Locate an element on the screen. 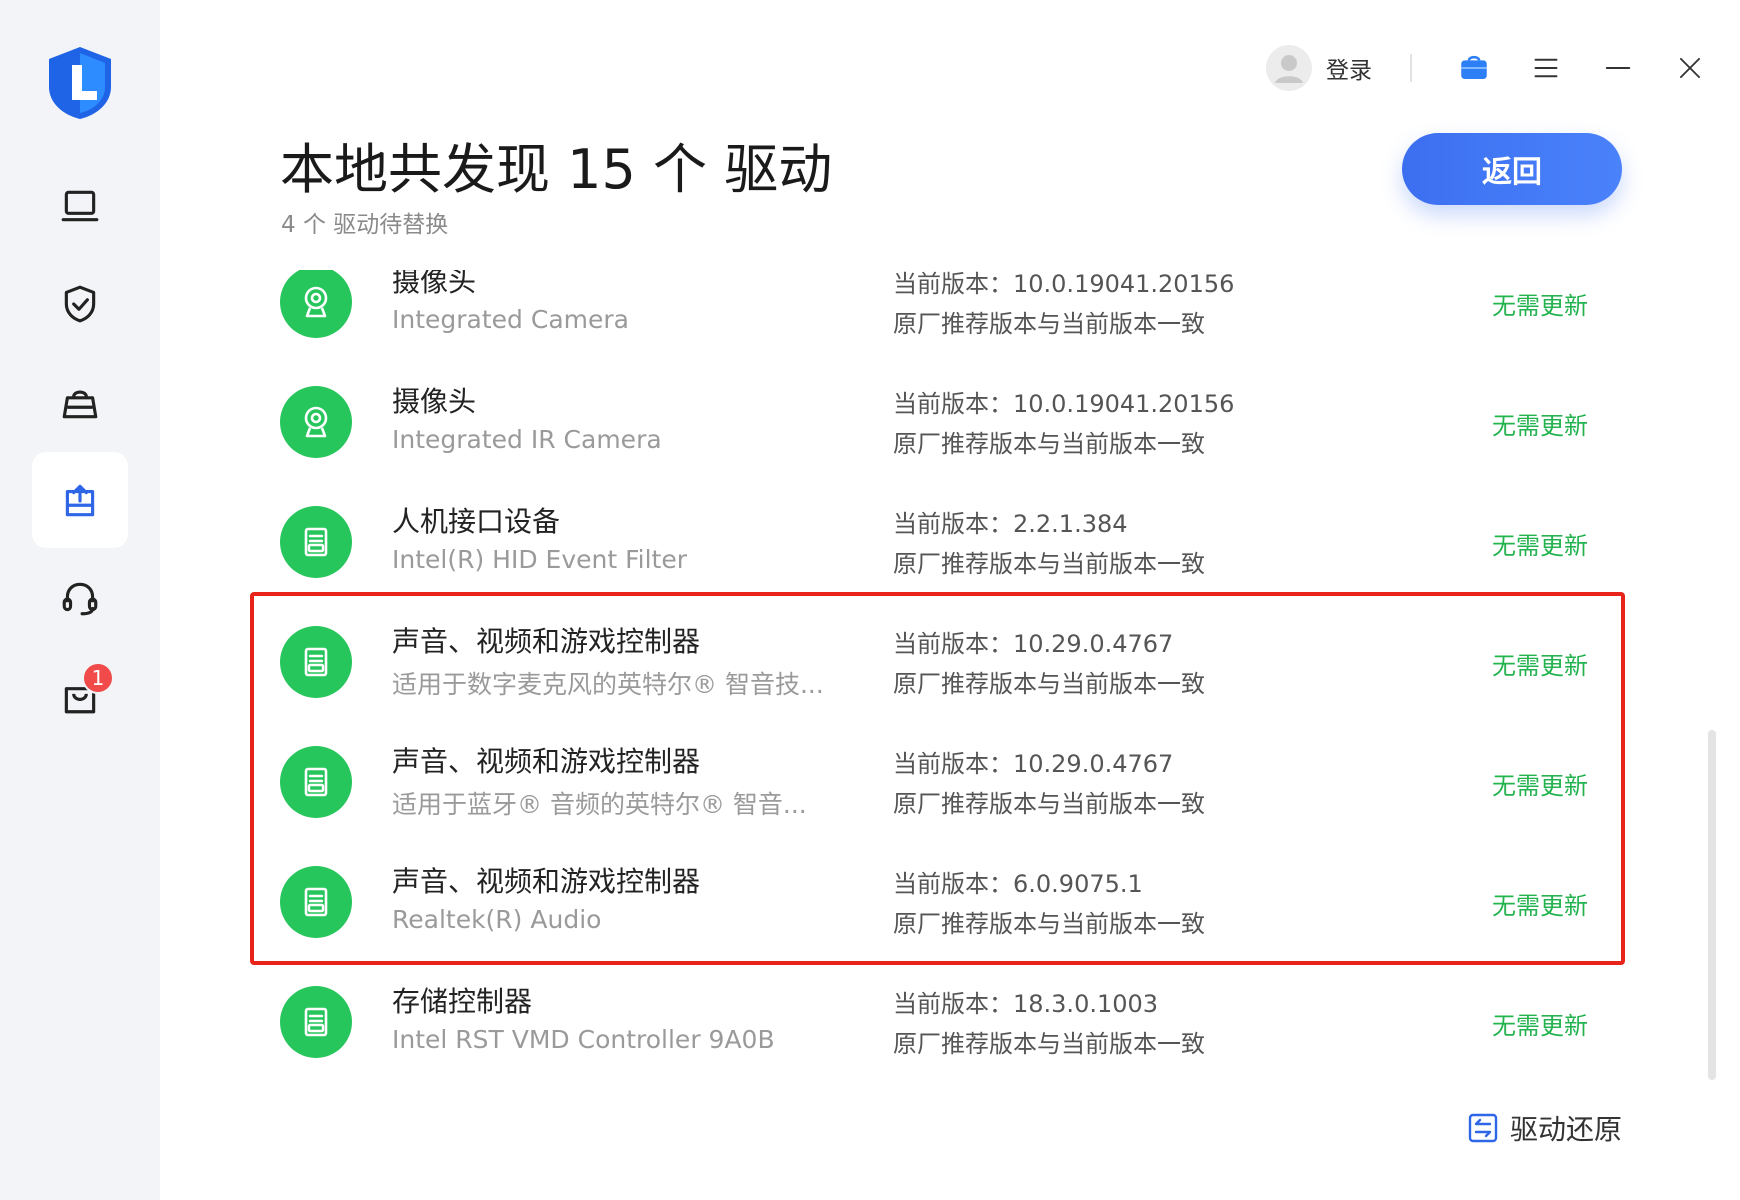  driver-version: 当前版本：2.2.1.384 is located at coordinates (1010, 524).